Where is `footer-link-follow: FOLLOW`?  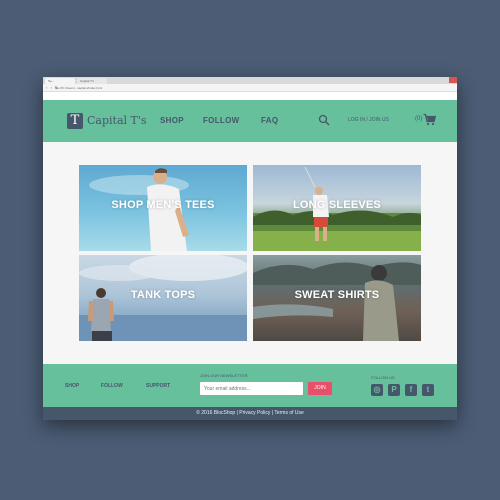 footer-link-follow: FOLLOW is located at coordinates (112, 386).